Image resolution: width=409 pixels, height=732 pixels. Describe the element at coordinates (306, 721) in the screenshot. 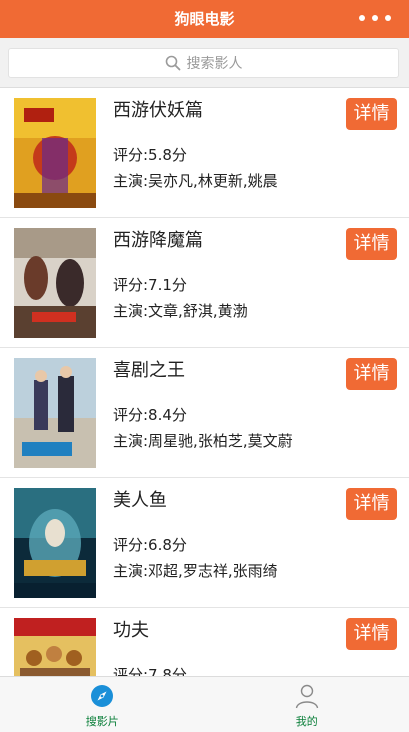

I see `tab-label: 我的` at that location.